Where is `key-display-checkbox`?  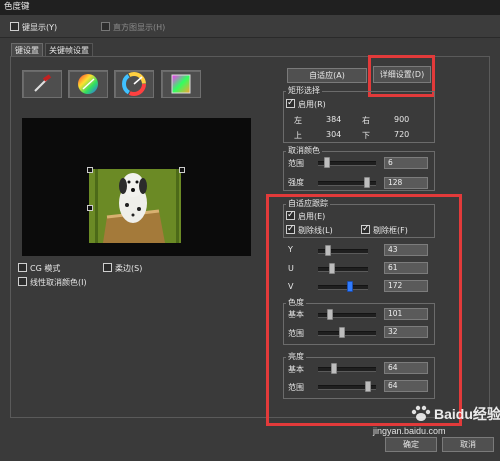 key-display-checkbox is located at coordinates (14, 26).